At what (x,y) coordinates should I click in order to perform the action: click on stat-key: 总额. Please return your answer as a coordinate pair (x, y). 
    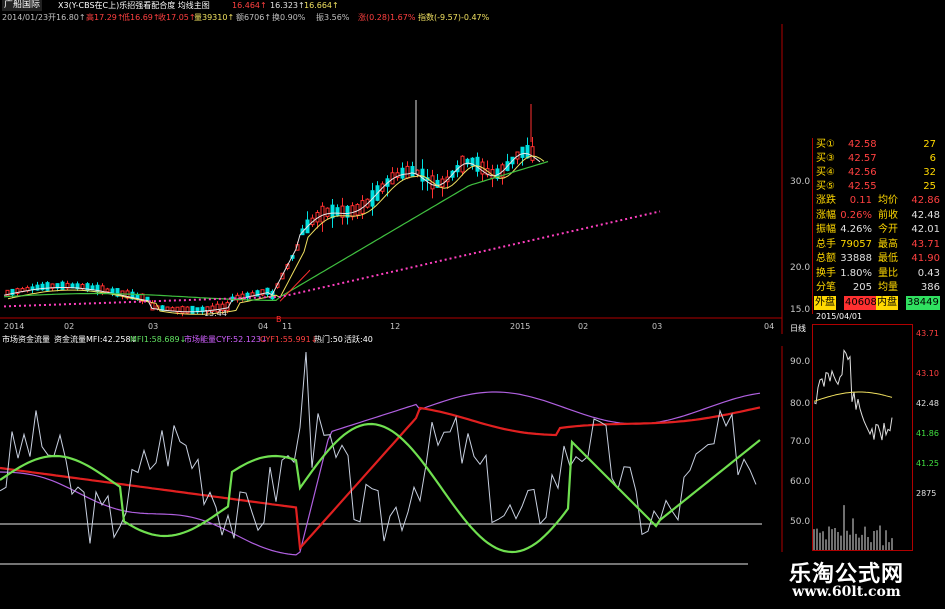
    Looking at the image, I should click on (826, 258).